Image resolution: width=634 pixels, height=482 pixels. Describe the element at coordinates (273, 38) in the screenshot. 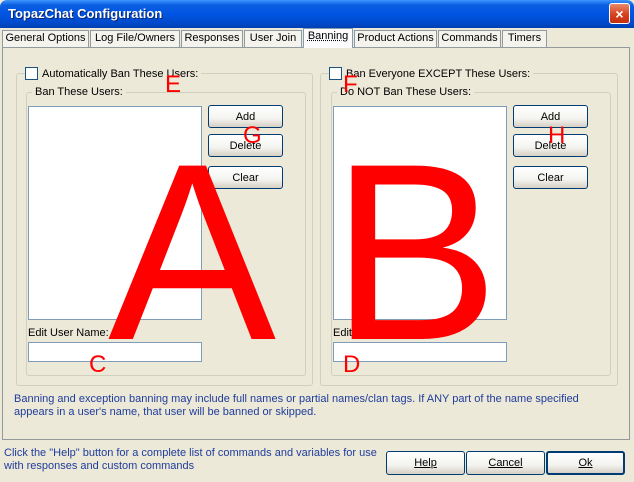

I see `tab-user-join: User Join` at that location.